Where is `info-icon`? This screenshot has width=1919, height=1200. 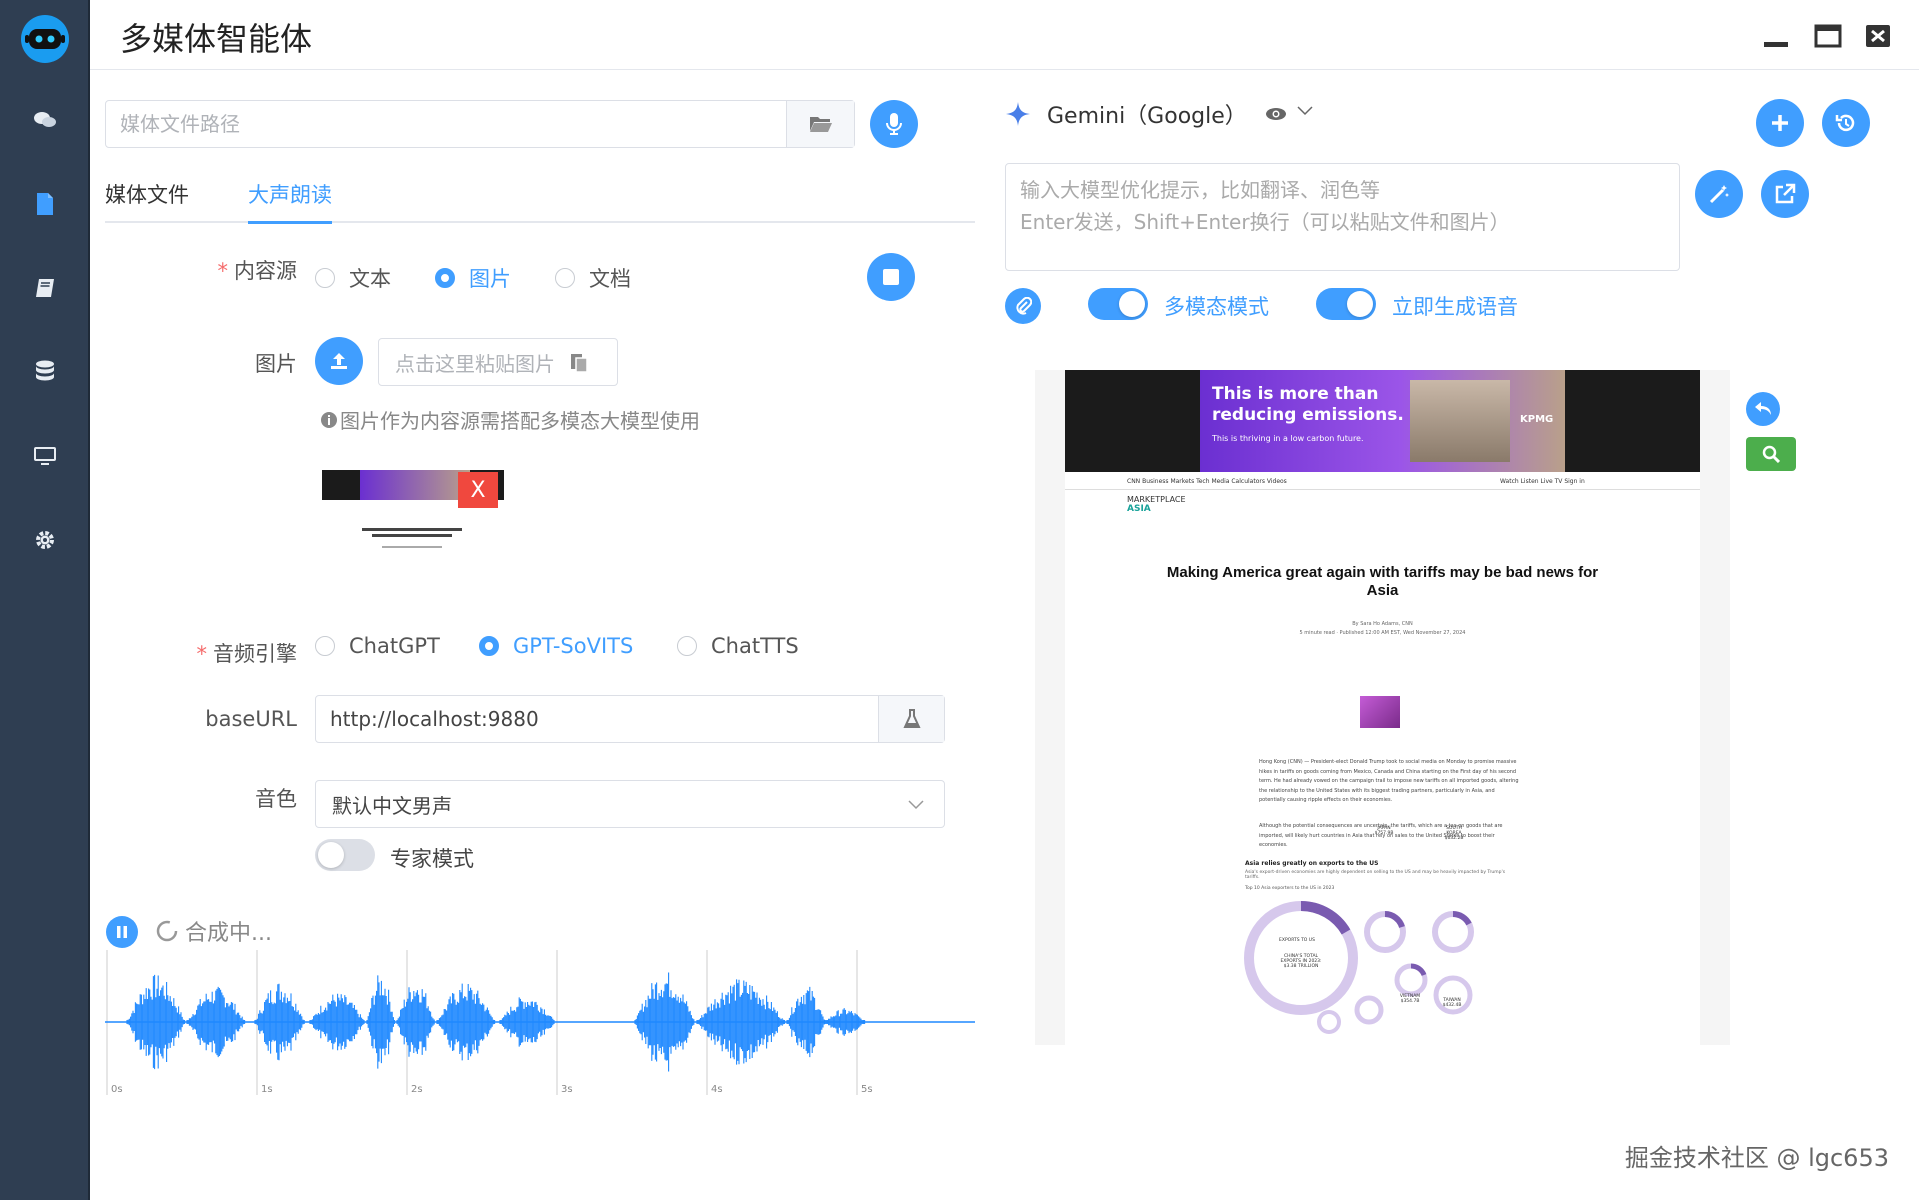 info-icon is located at coordinates (329, 419).